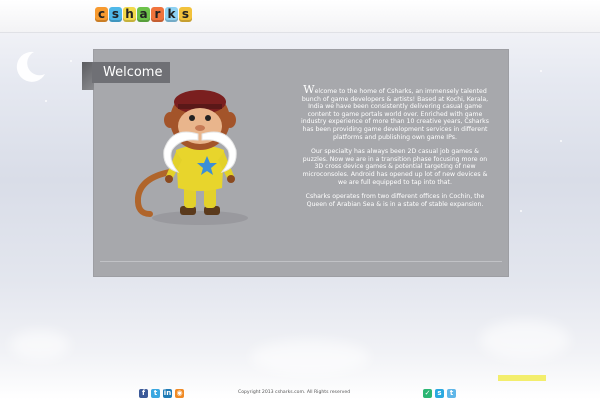 Image resolution: width=600 pixels, height=400 pixels. What do you see at coordinates (171, 14) in the screenshot?
I see `logo-letter: k` at bounding box center [171, 14].